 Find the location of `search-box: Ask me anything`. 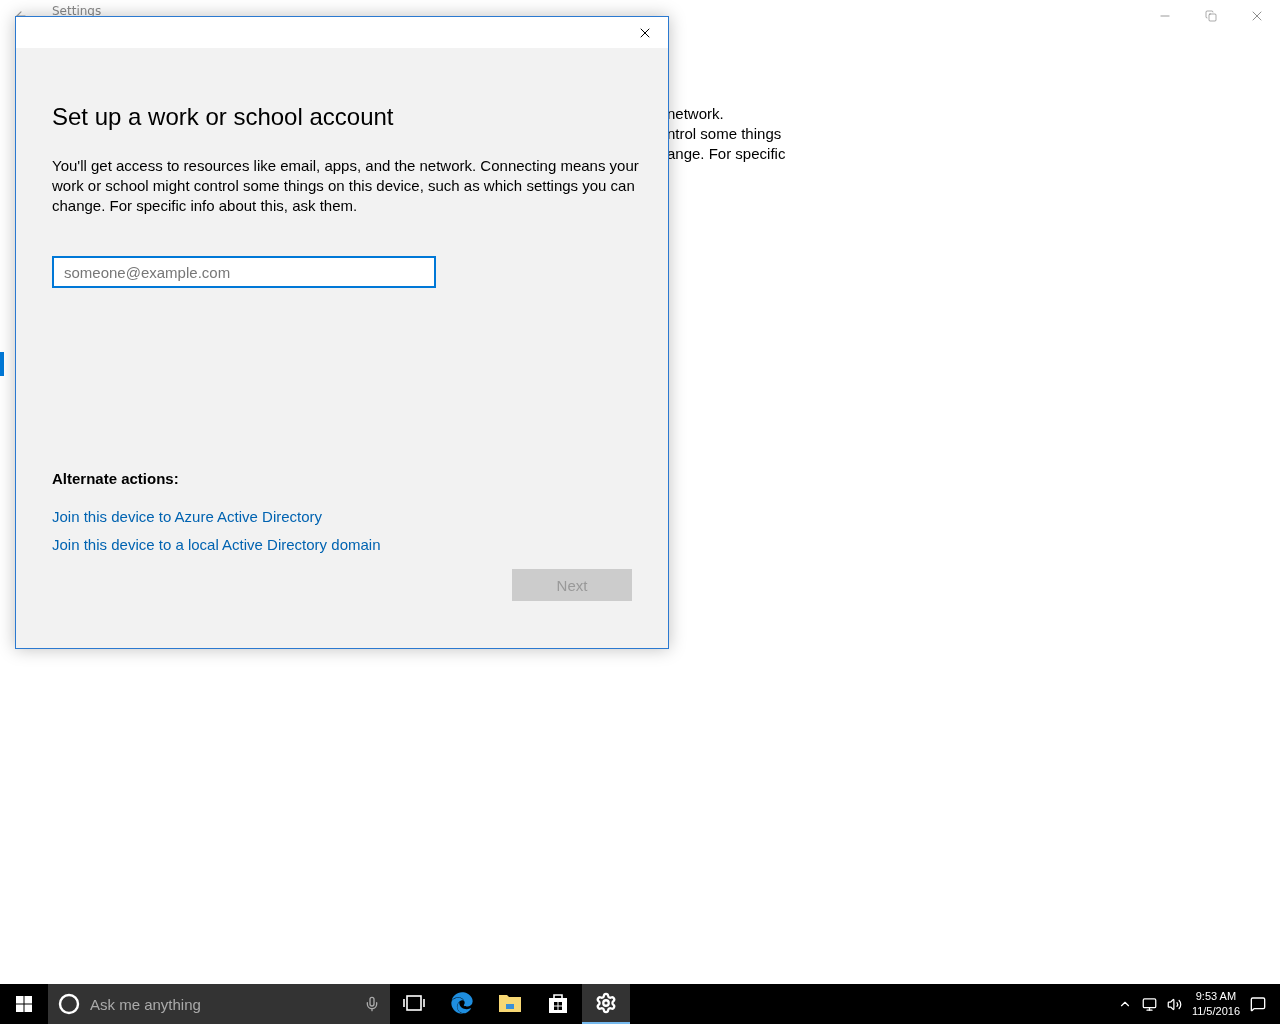

search-box: Ask me anything is located at coordinates (219, 1004).